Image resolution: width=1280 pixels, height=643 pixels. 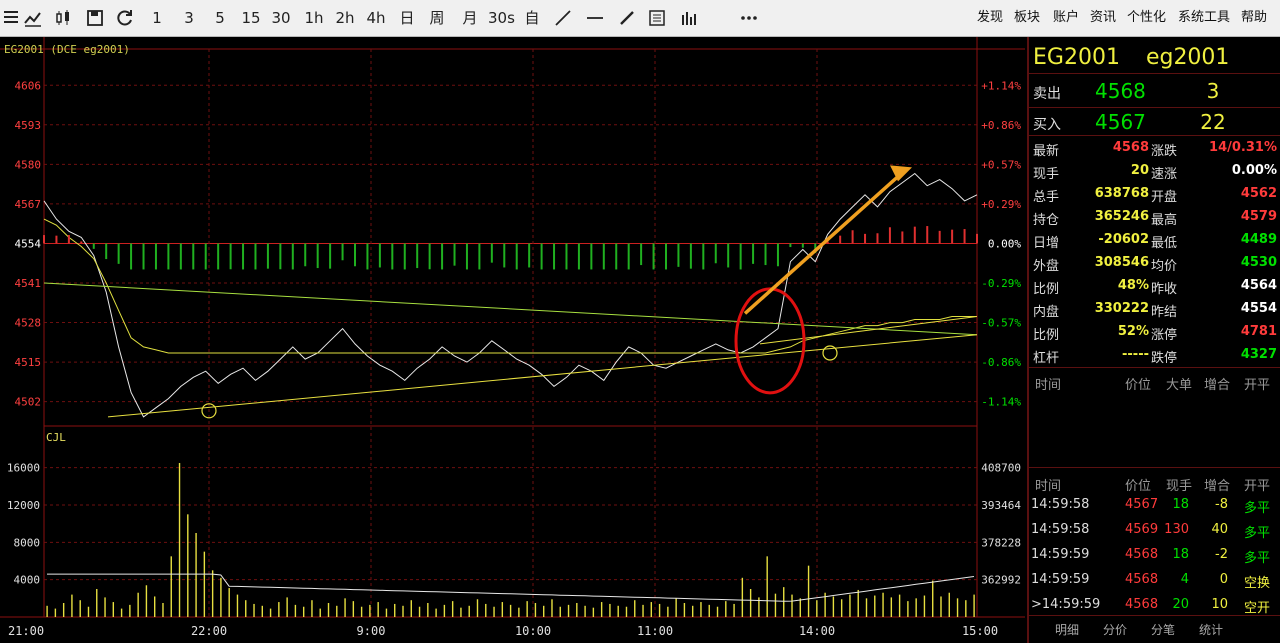 I want to click on quote-label: 内盘, so click(x=1046, y=312).